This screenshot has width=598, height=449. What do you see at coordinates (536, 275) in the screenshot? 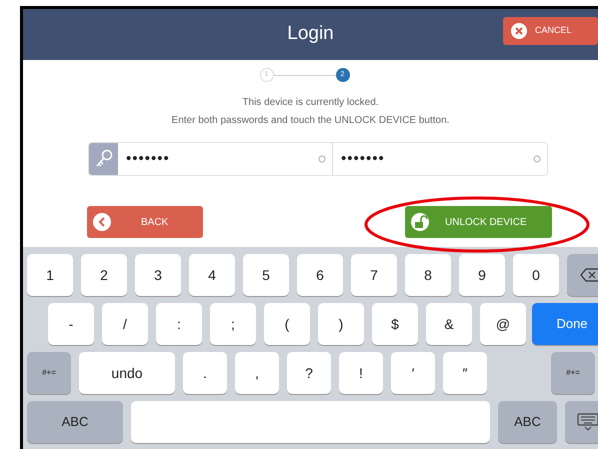
I see `key: 0` at bounding box center [536, 275].